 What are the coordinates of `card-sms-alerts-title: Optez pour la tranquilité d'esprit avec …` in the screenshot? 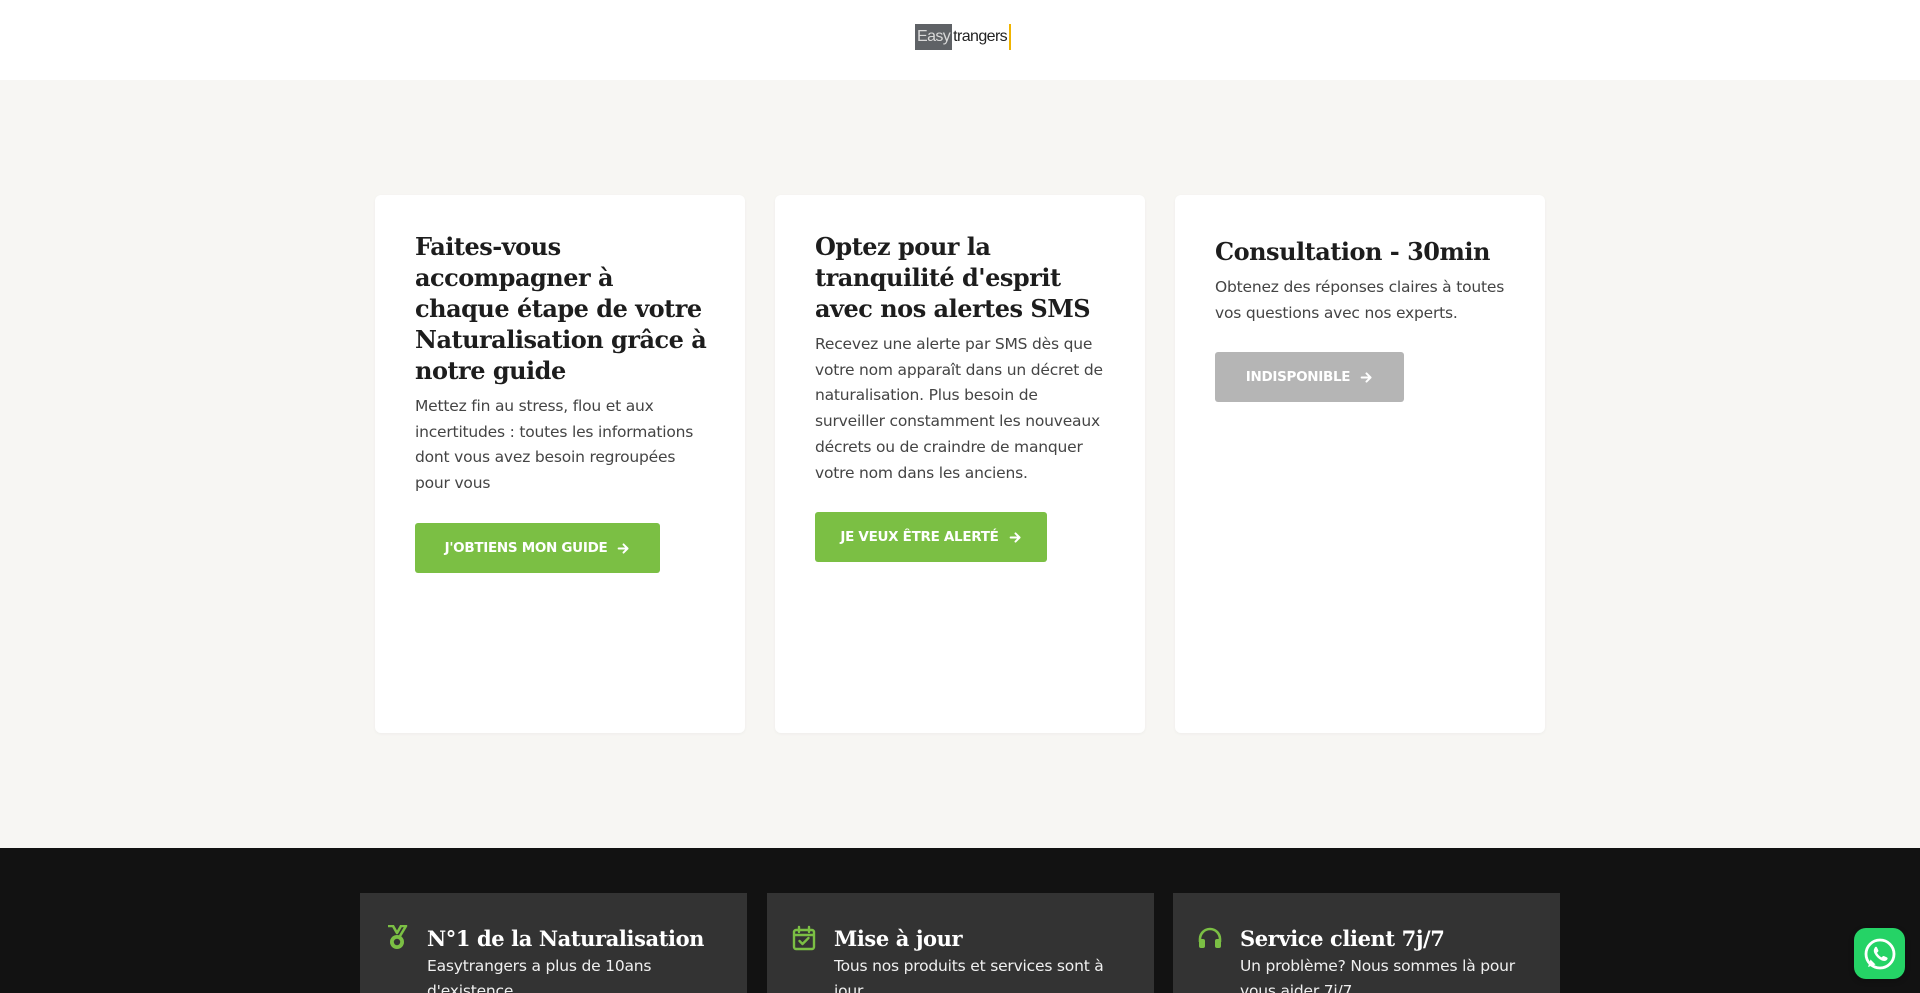 It's located at (953, 277).